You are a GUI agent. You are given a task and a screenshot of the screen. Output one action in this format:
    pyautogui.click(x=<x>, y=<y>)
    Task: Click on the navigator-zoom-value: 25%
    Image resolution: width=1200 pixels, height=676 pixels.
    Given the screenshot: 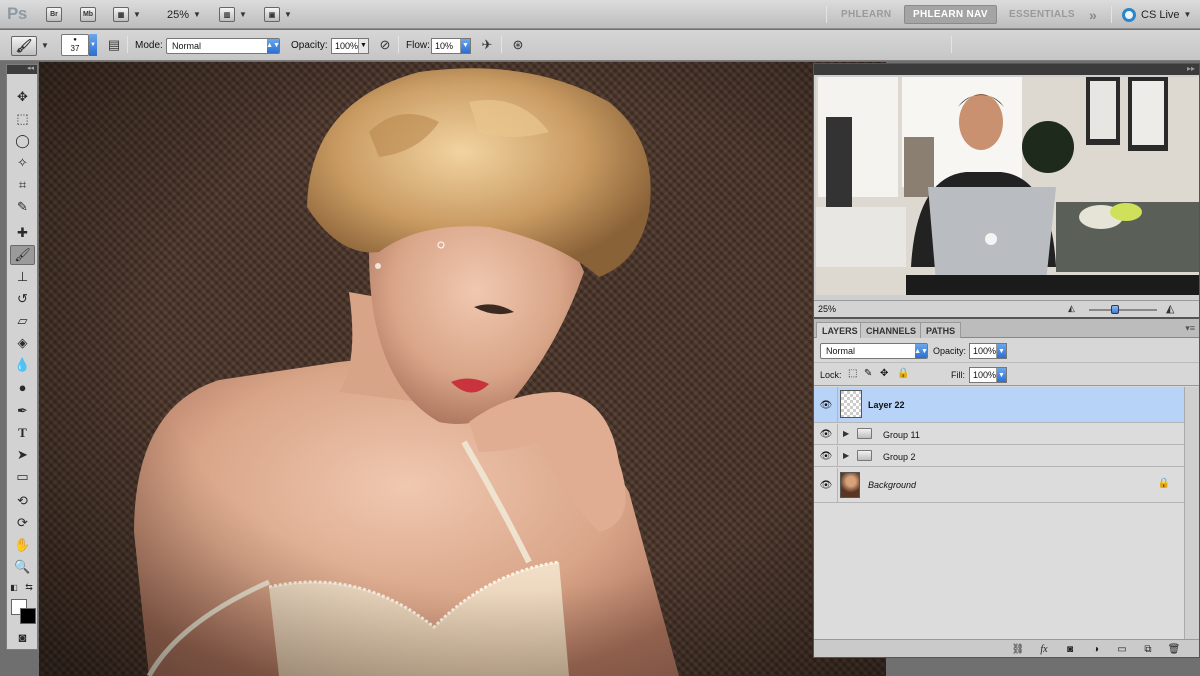 What is the action you would take?
    pyautogui.click(x=827, y=309)
    